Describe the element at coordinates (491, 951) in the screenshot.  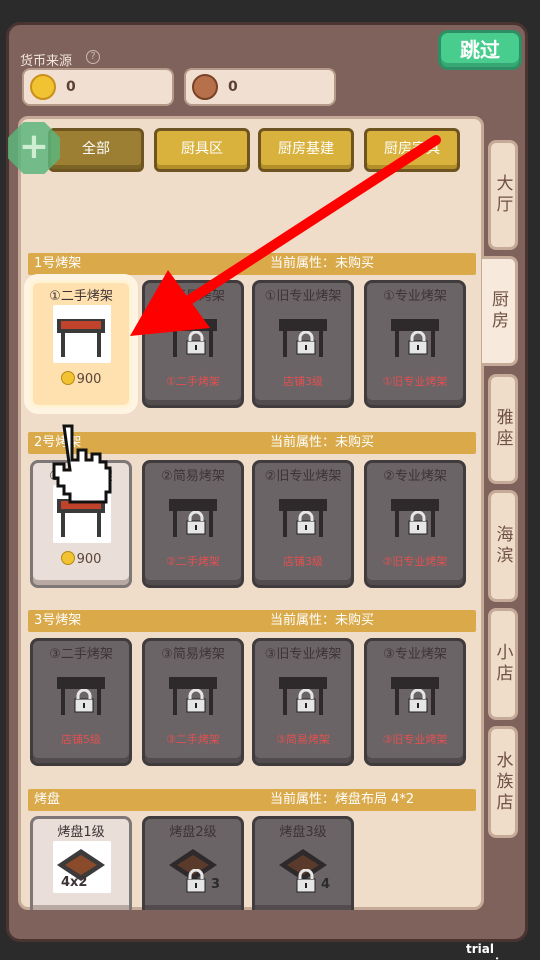
I see `watermark-label: trial version` at that location.